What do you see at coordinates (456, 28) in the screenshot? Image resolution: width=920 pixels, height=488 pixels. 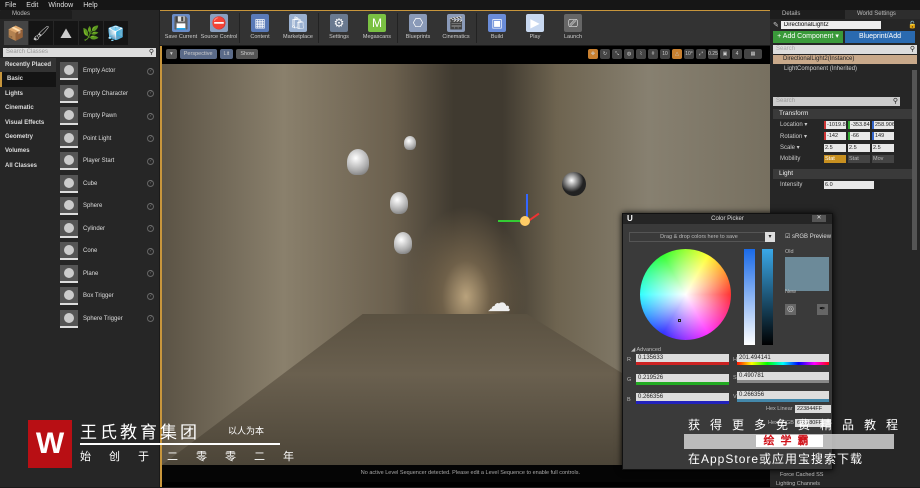 I see `cinematics-button: 🎬 Cinematics` at bounding box center [456, 28].